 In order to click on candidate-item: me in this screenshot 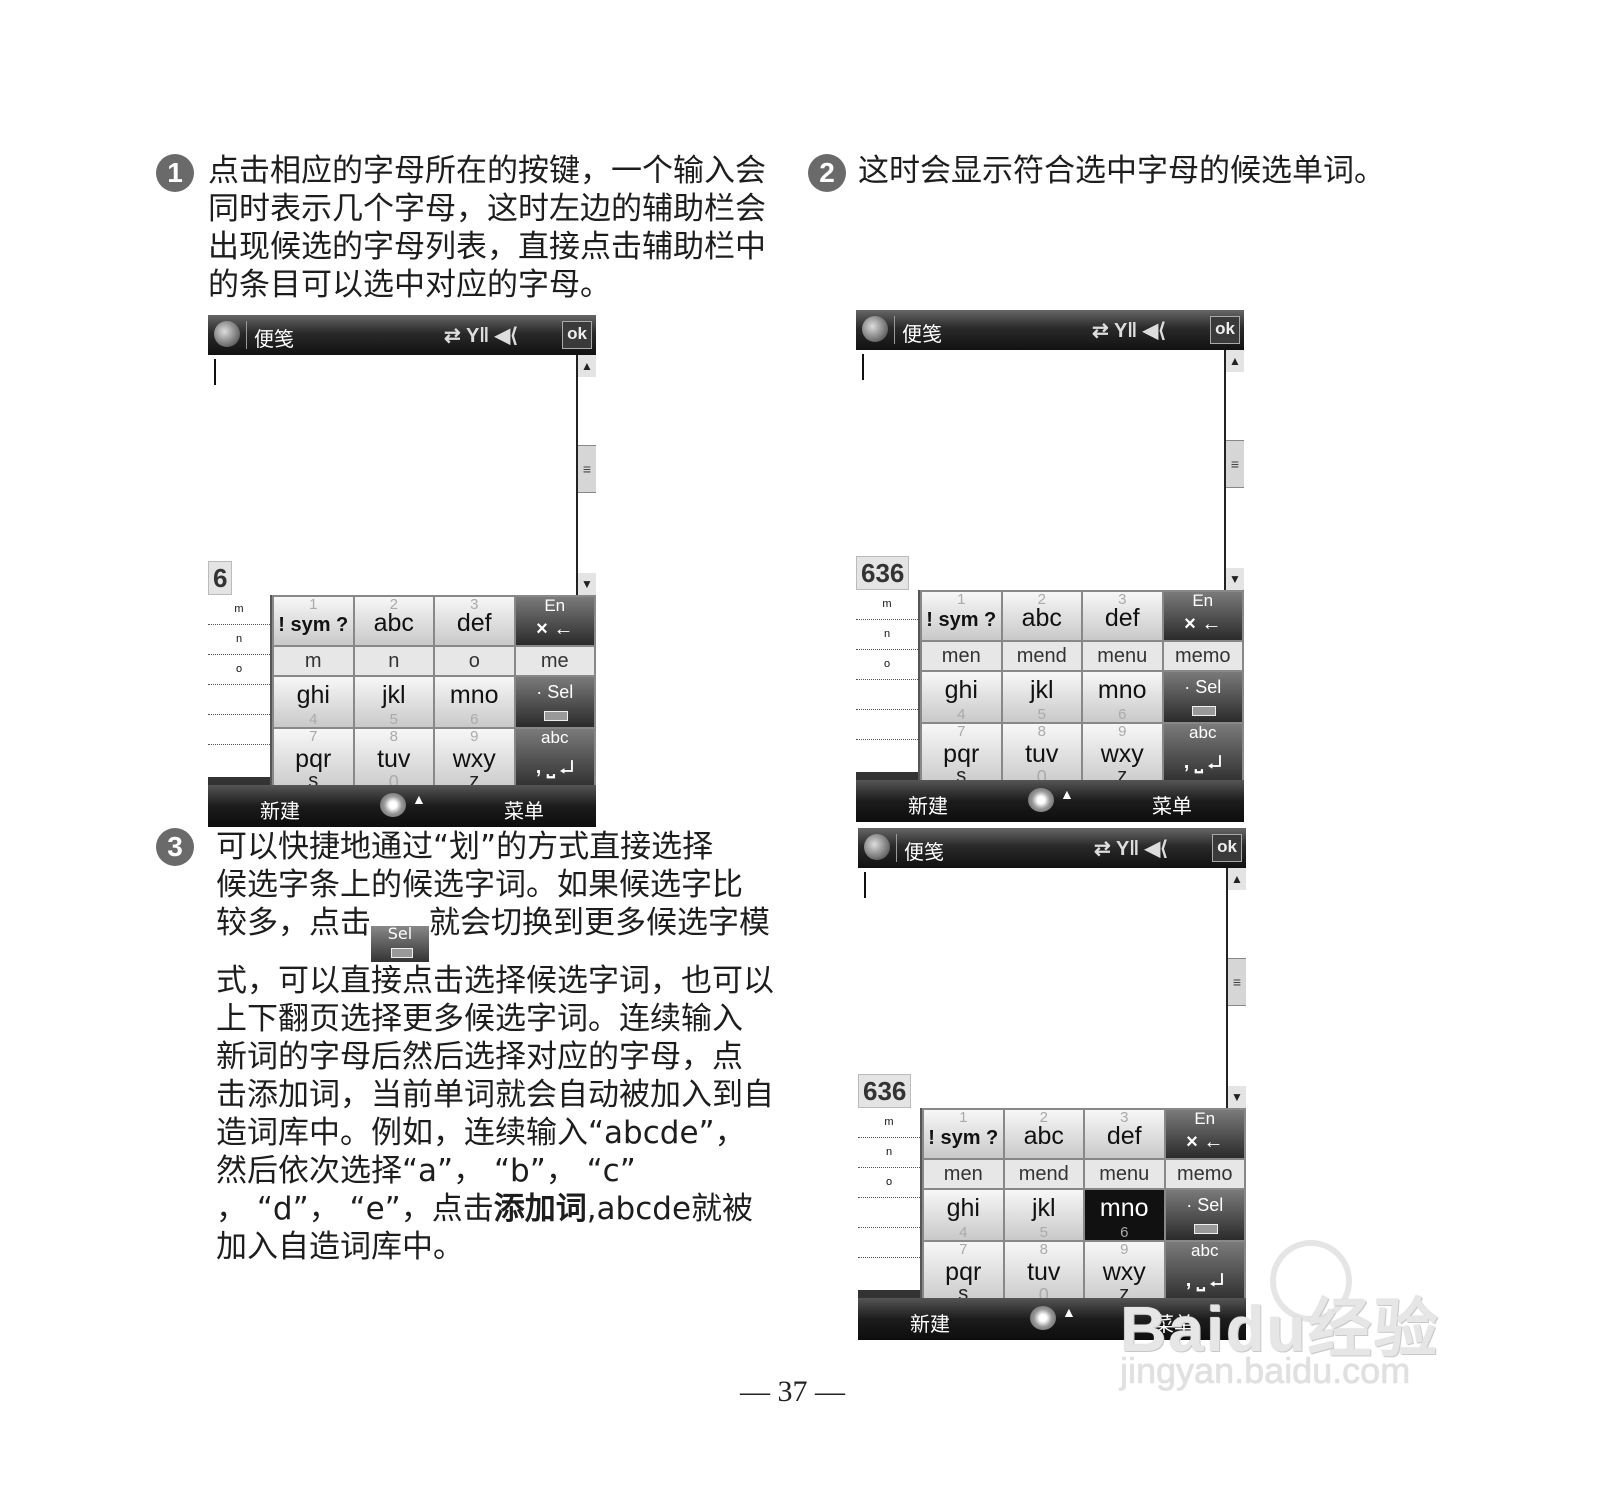, I will do `click(554, 661)`.